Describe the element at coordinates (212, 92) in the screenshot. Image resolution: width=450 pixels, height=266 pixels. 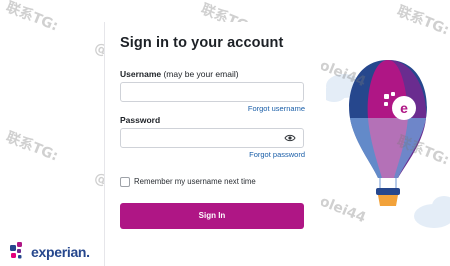
I see `username-field` at that location.